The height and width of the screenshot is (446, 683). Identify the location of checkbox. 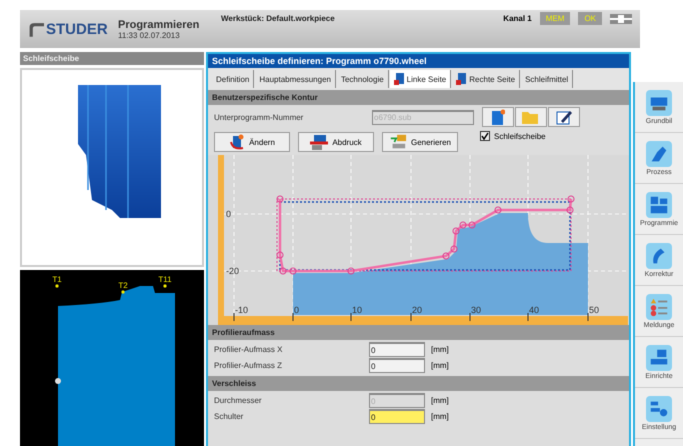
(485, 136).